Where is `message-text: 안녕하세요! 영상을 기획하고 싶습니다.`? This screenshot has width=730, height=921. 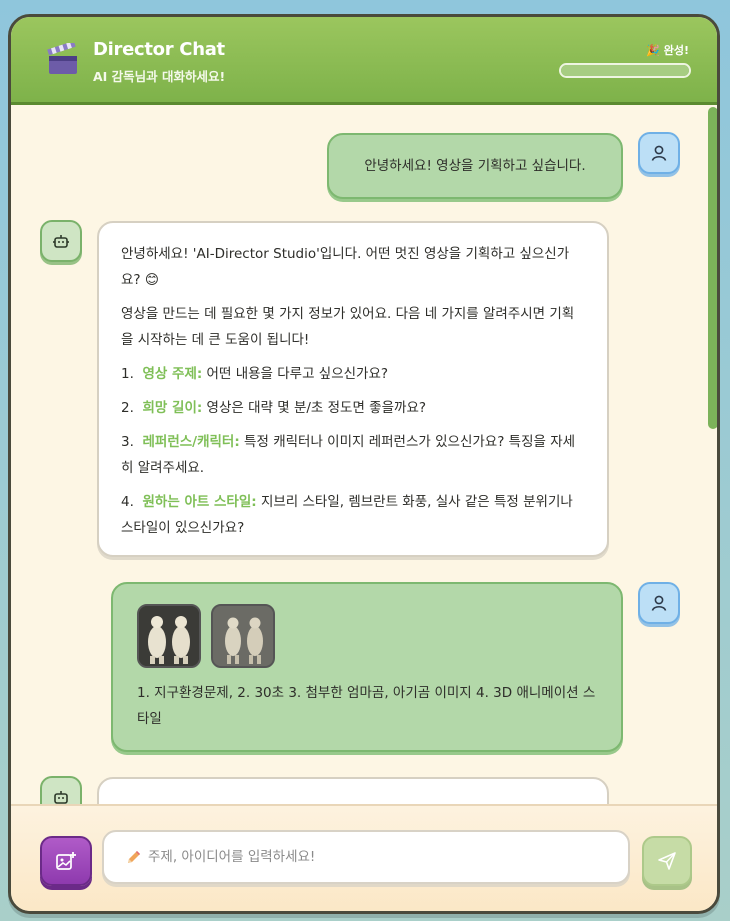
message-text: 안녕하세요! 영상을 기획하고 싶습니다. is located at coordinates (475, 166).